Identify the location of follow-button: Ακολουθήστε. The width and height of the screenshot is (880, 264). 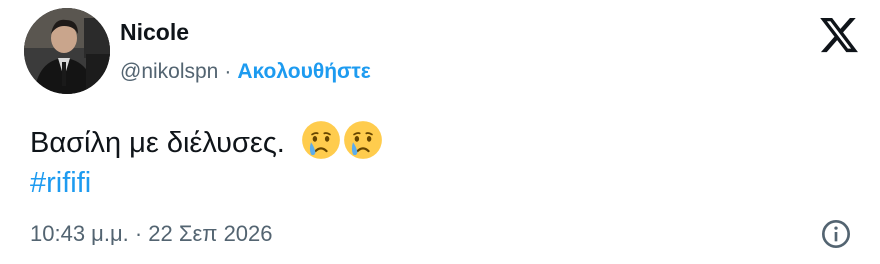
(303, 71).